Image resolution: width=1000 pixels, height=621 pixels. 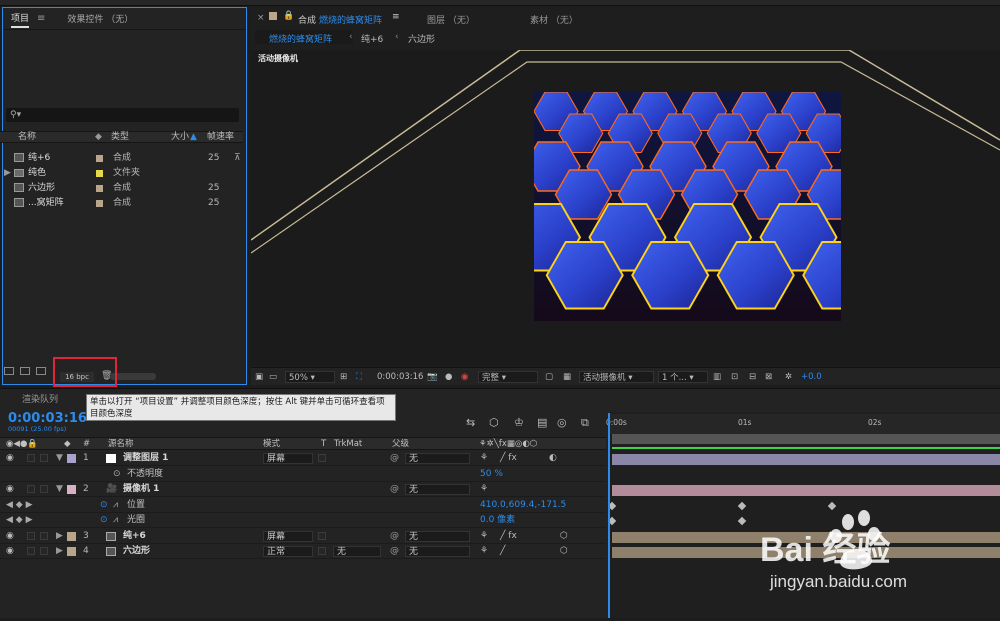 What do you see at coordinates (121, 444) in the screenshot?
I see `col-source-name: 源名称` at bounding box center [121, 444].